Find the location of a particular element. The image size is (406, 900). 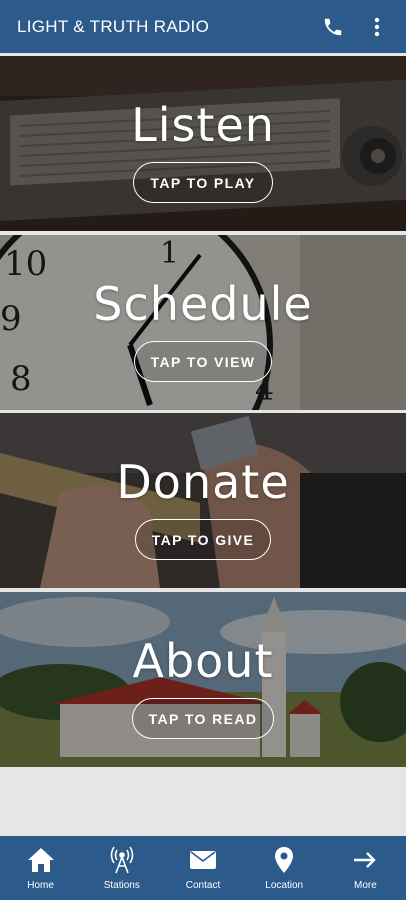

phone-icon is located at coordinates (333, 27).